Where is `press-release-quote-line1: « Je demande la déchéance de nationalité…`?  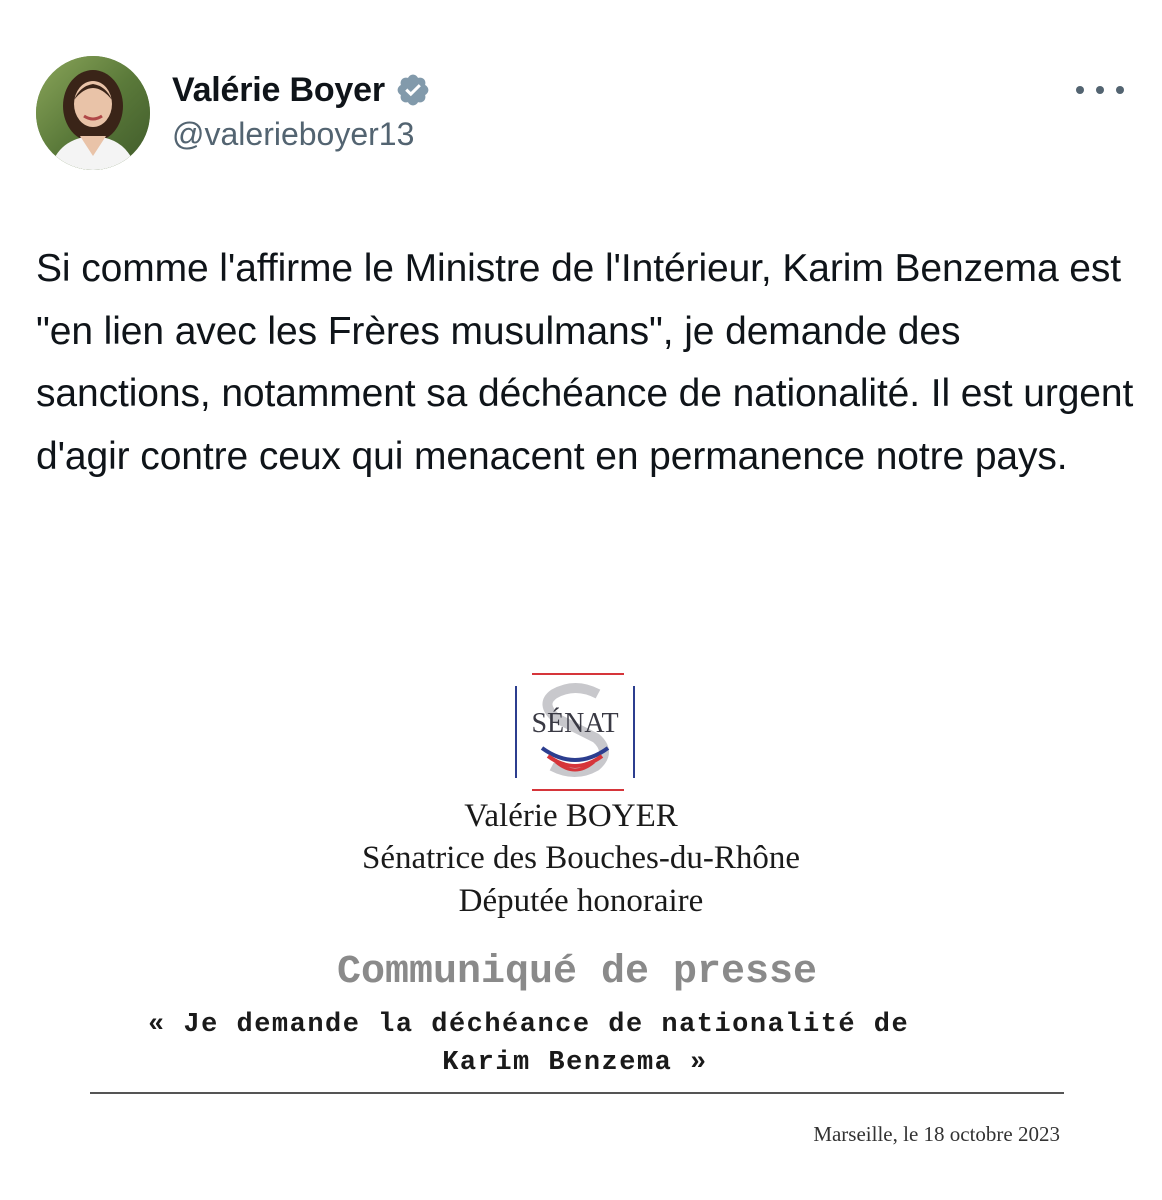
press-release-quote-line1: « Je demande la déchéance de nationalité… is located at coordinates (529, 1025).